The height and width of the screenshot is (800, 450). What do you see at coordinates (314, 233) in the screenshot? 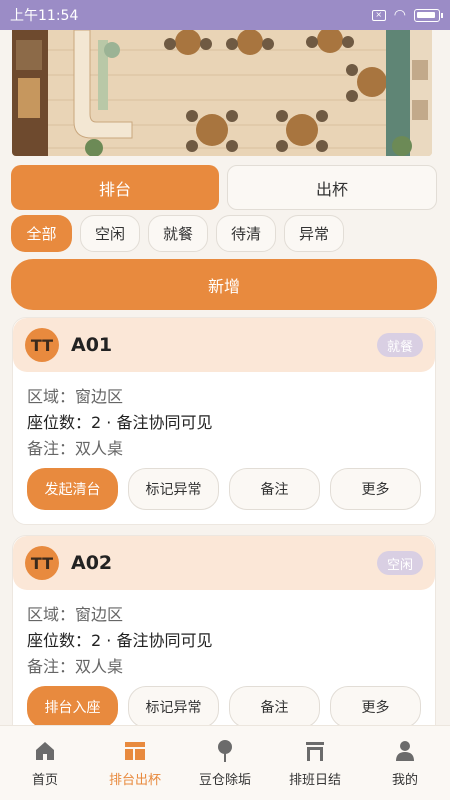
I see `filter-abnormal: 异常` at bounding box center [314, 233].